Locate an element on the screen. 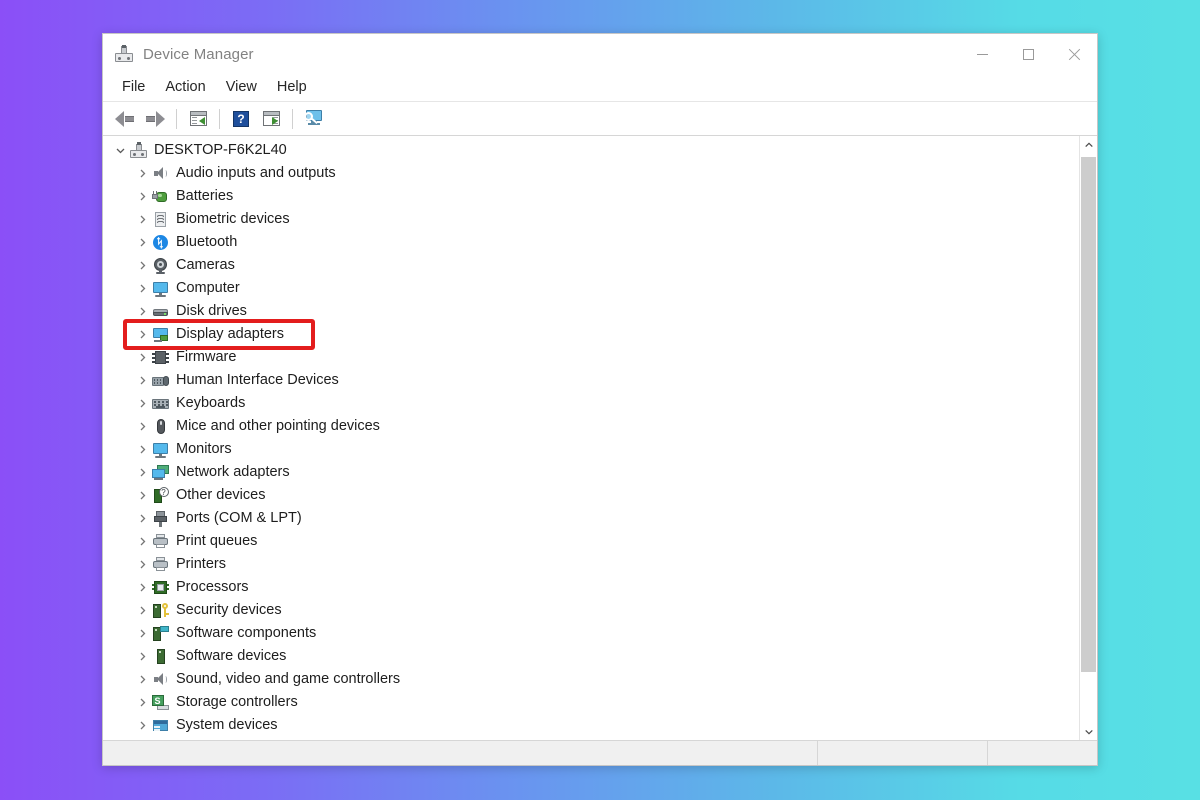 Image resolution: width=1200 pixels, height=800 pixels. tree-item-computer: Computer is located at coordinates (591, 288).